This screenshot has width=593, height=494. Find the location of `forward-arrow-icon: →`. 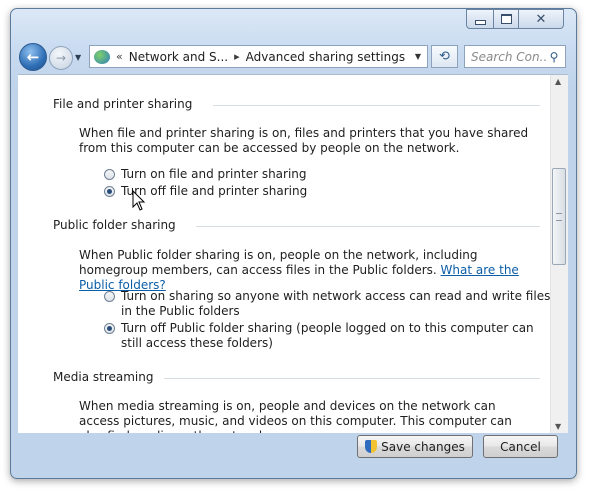

forward-arrow-icon: → is located at coordinates (61, 58).